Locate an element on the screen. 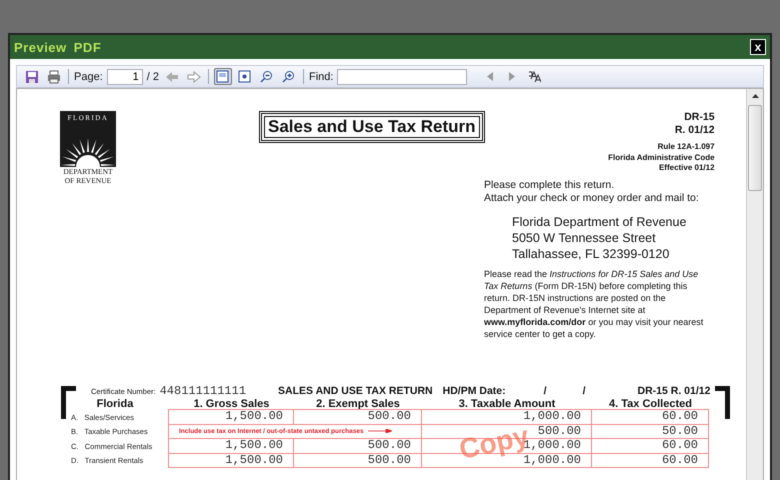 This screenshot has width=780, height=480. rule-text: Effective 01/12 is located at coordinates (686, 168).